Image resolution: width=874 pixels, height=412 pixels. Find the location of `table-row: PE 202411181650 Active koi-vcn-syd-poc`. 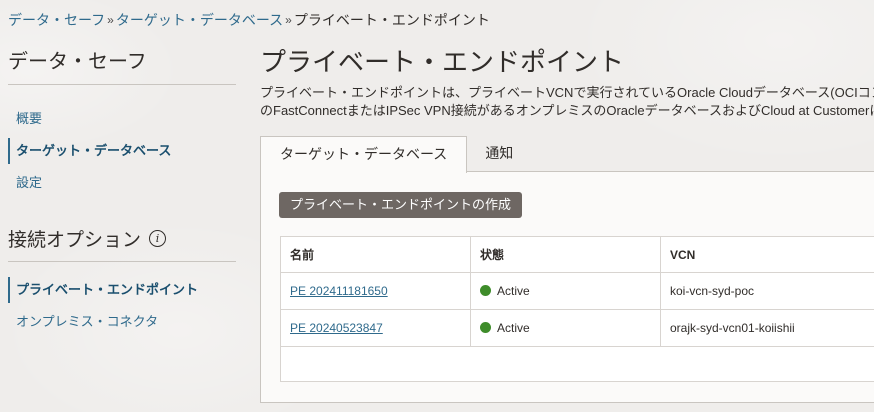

table-row: PE 202411181650 Active koi-vcn-syd-poc is located at coordinates (577, 291).